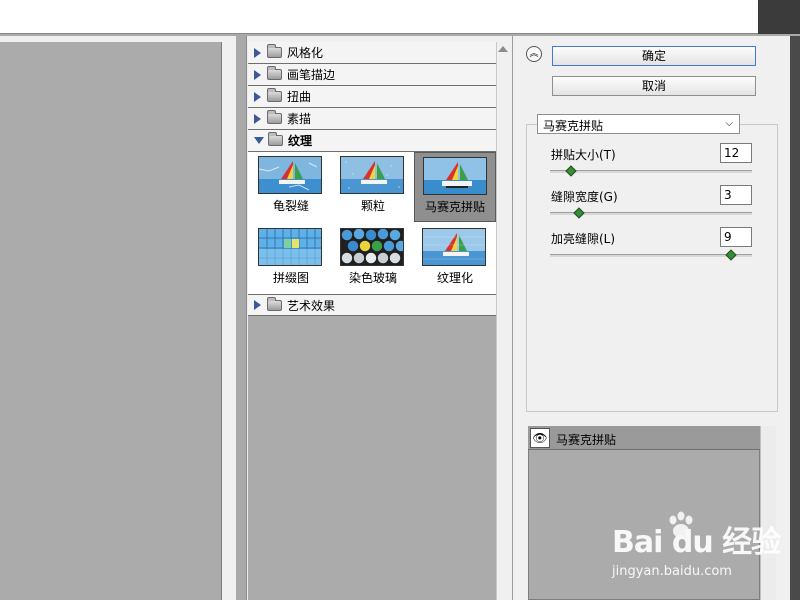 This screenshot has width=800, height=600. What do you see at coordinates (290, 206) in the screenshot?
I see `thumb-caption: 龟裂缝` at bounding box center [290, 206].